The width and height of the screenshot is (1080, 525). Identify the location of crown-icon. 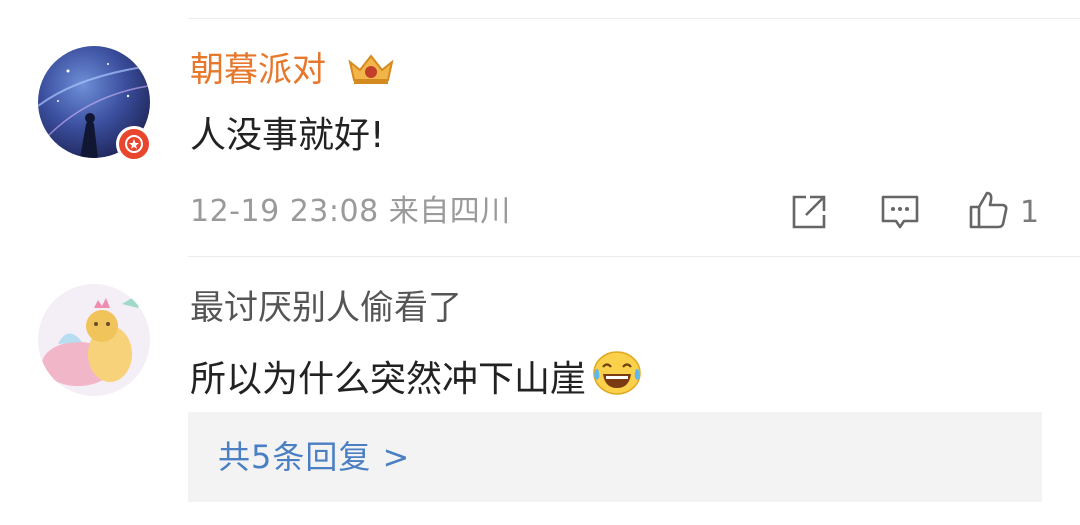
(371, 71).